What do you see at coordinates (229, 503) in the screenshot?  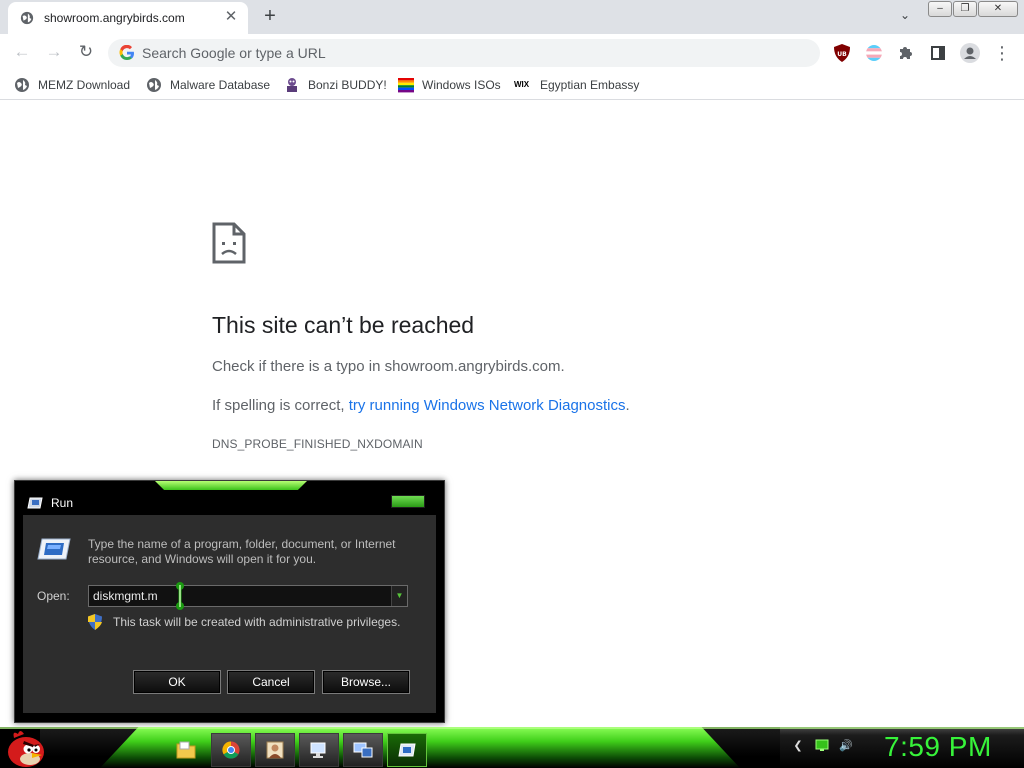 I see `run-titlebar: Run` at bounding box center [229, 503].